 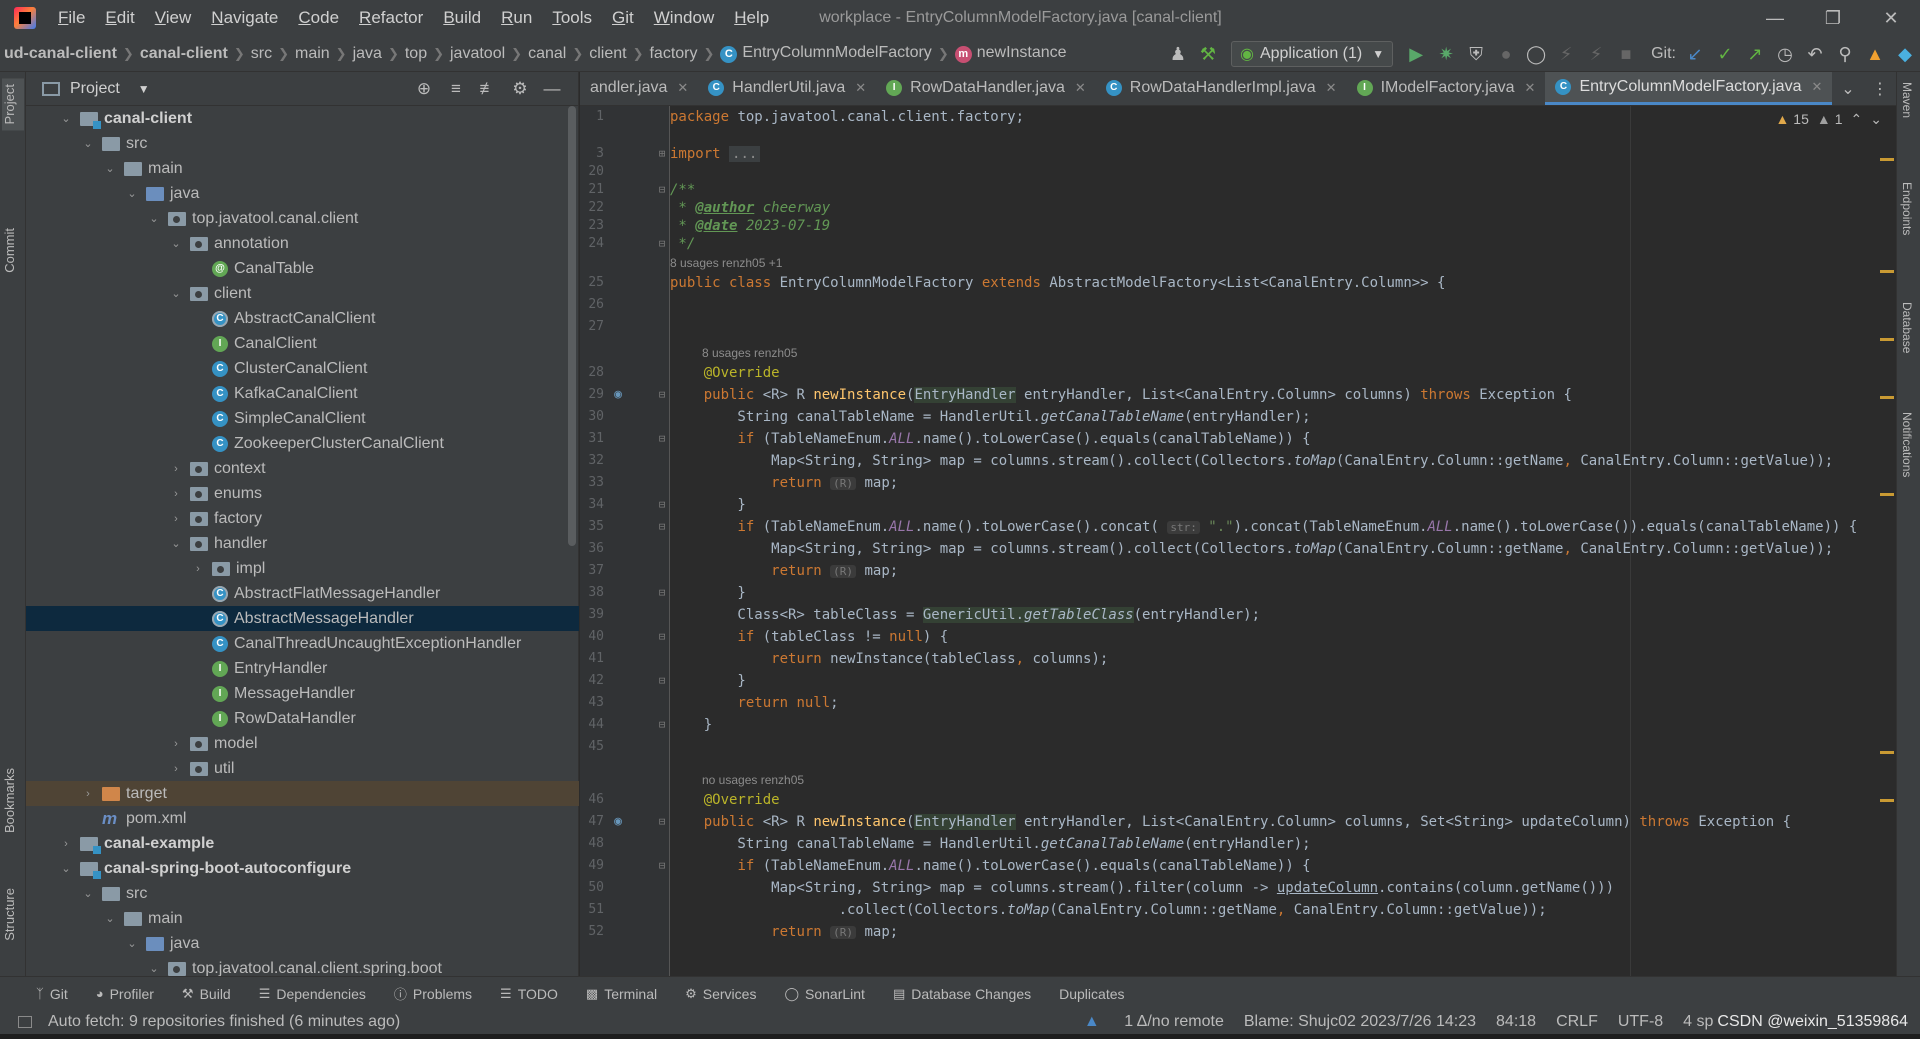 I want to click on crumb-canal: canal, so click(x=547, y=54).